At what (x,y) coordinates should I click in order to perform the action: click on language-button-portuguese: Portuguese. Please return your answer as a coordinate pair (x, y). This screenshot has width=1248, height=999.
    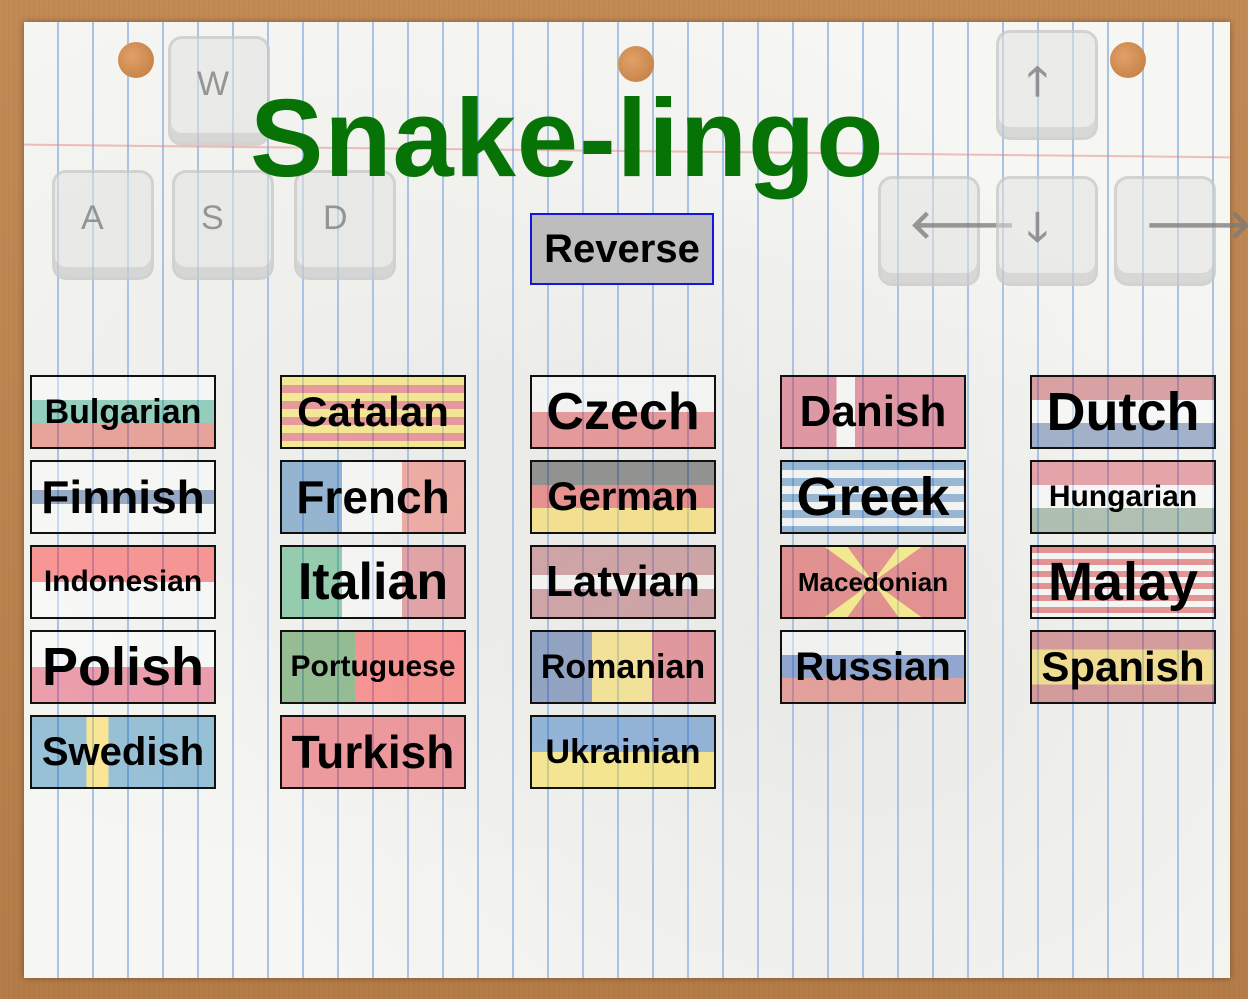
    Looking at the image, I should click on (373, 667).